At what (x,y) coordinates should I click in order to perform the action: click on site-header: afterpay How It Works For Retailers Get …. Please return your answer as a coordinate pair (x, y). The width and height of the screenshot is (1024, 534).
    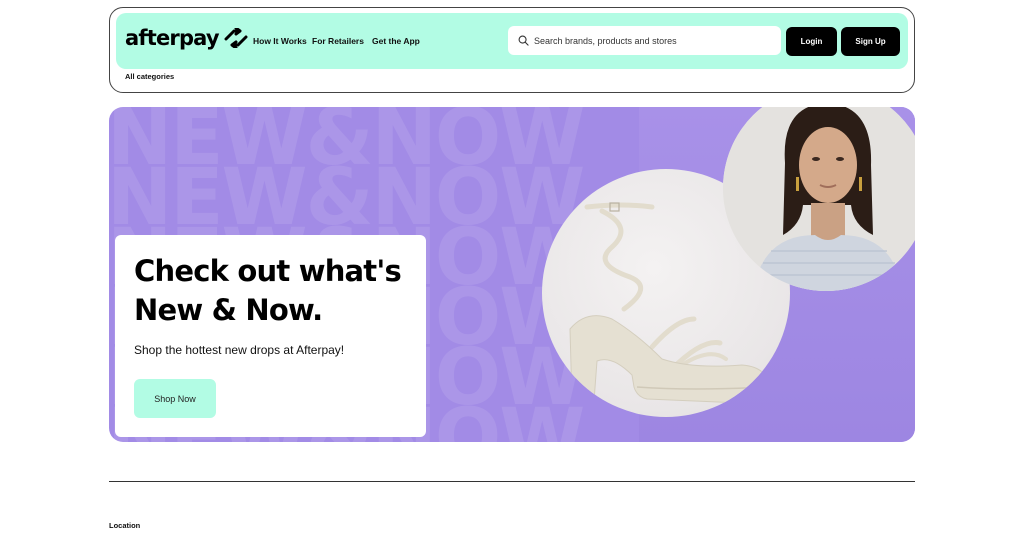
    Looking at the image, I should click on (512, 50).